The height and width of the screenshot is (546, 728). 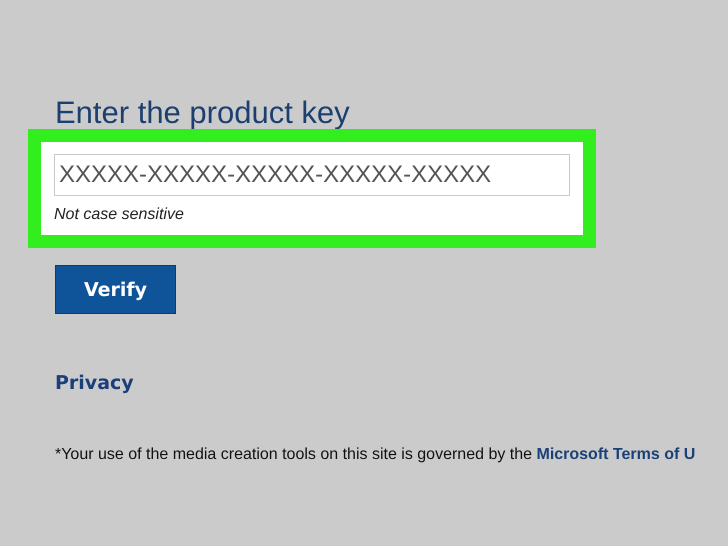 What do you see at coordinates (202, 111) in the screenshot?
I see `page-heading: Enter the product key` at bounding box center [202, 111].